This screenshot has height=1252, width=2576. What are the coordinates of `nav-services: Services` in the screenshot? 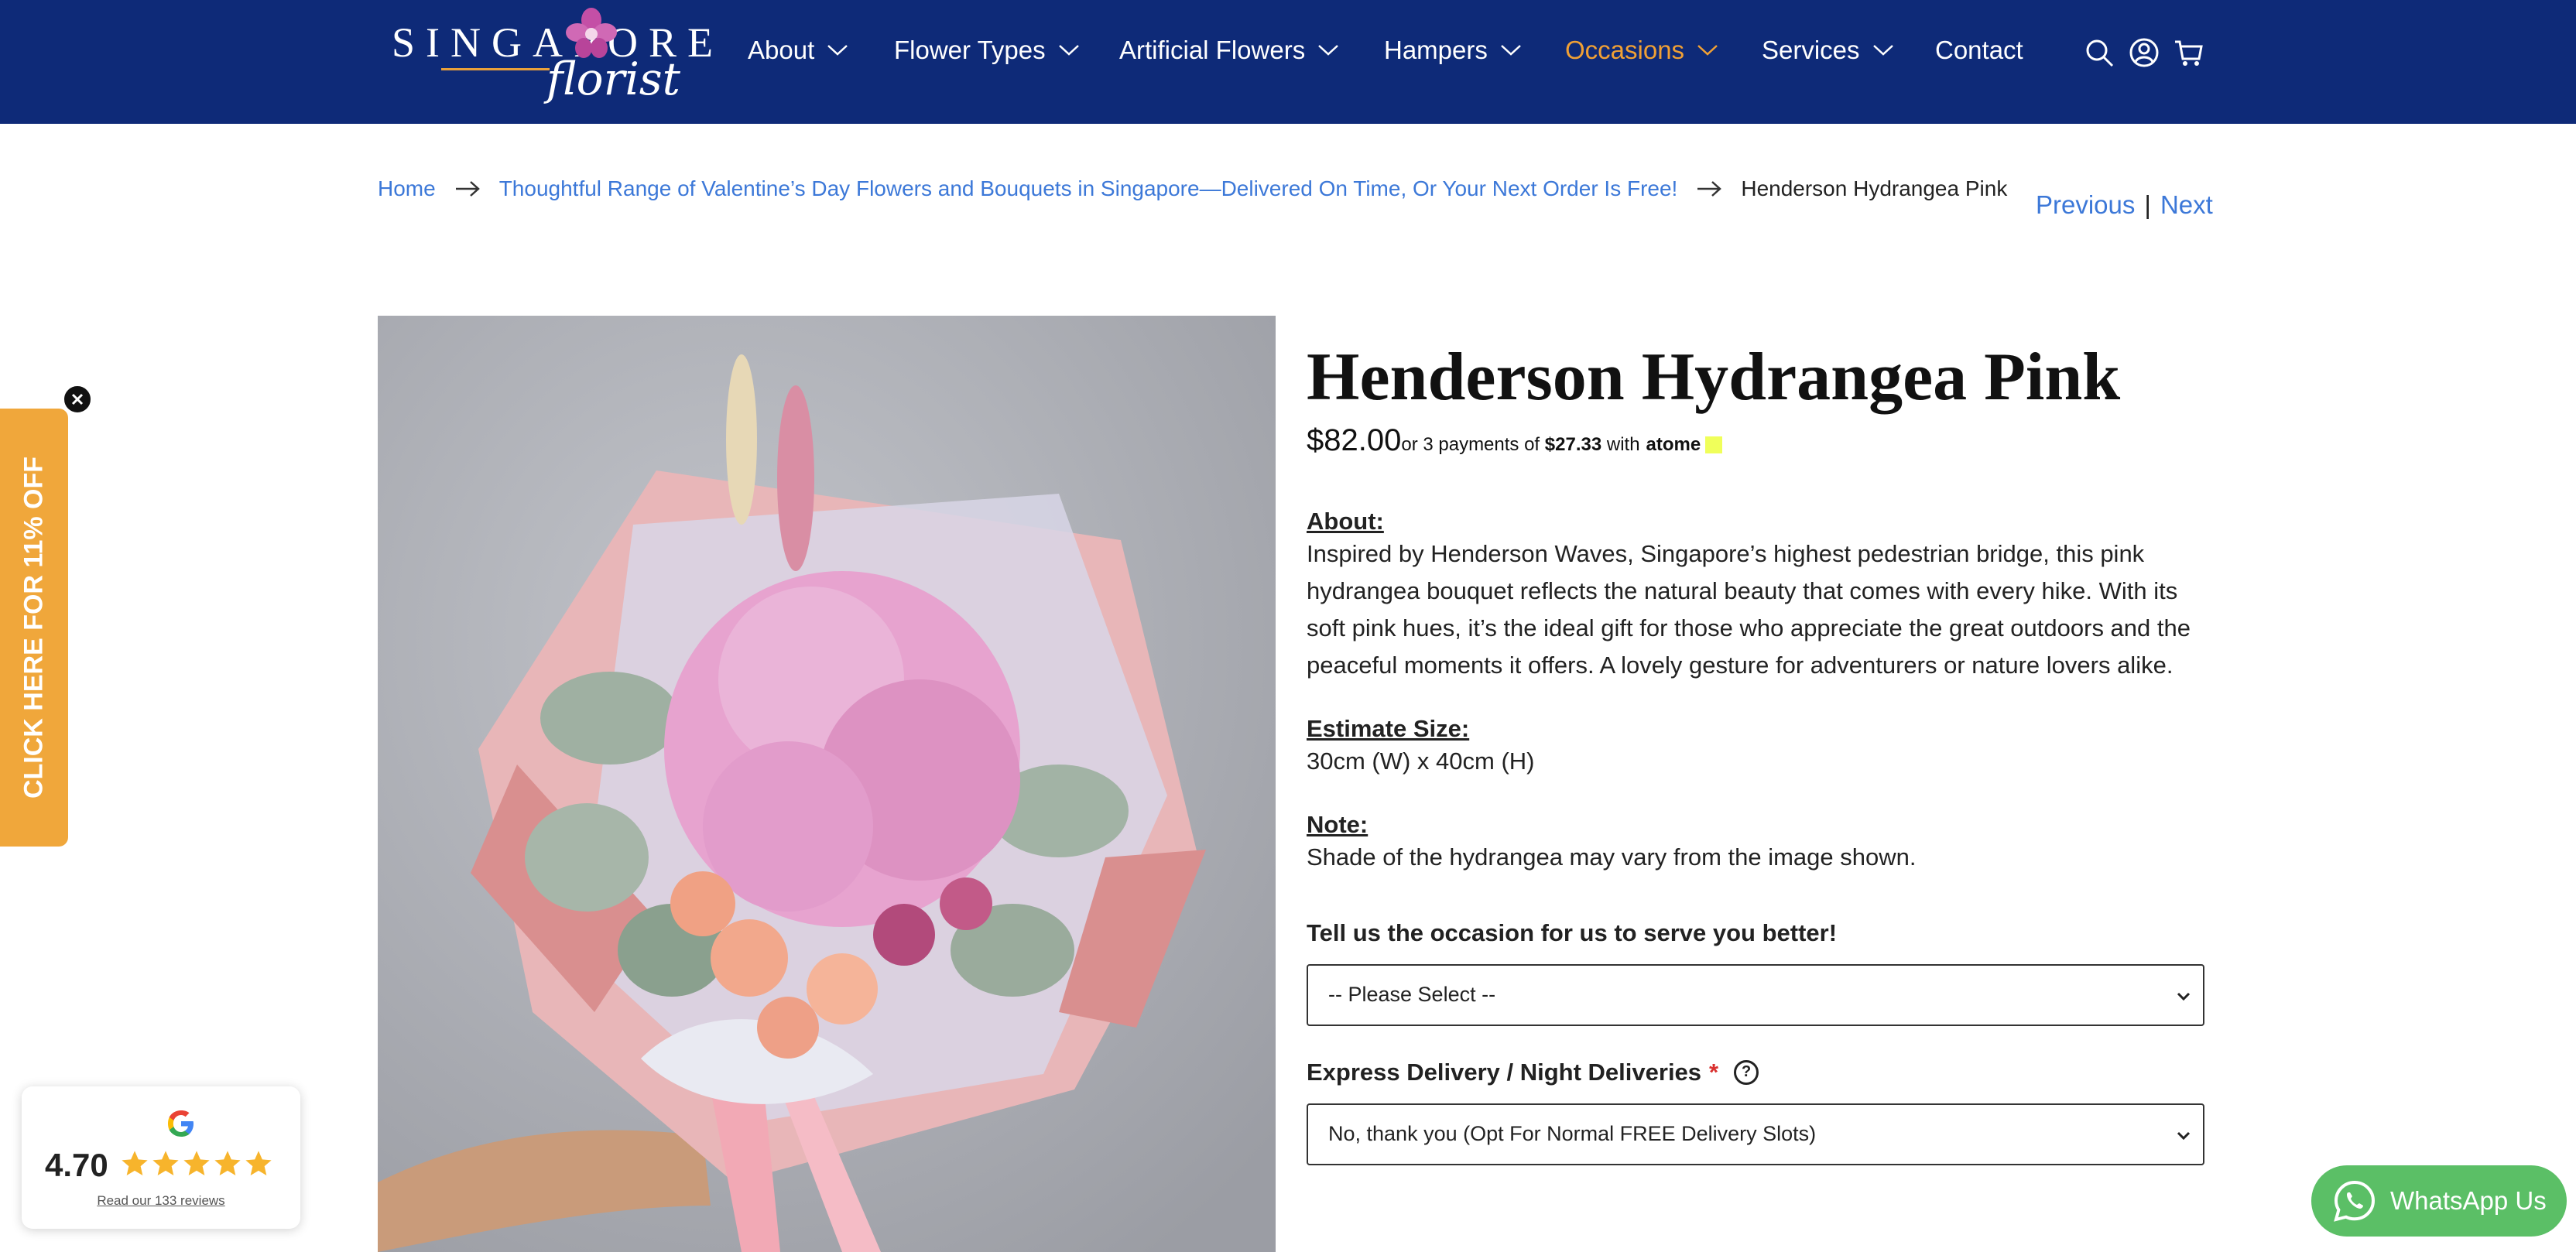 It's located at (1828, 50).